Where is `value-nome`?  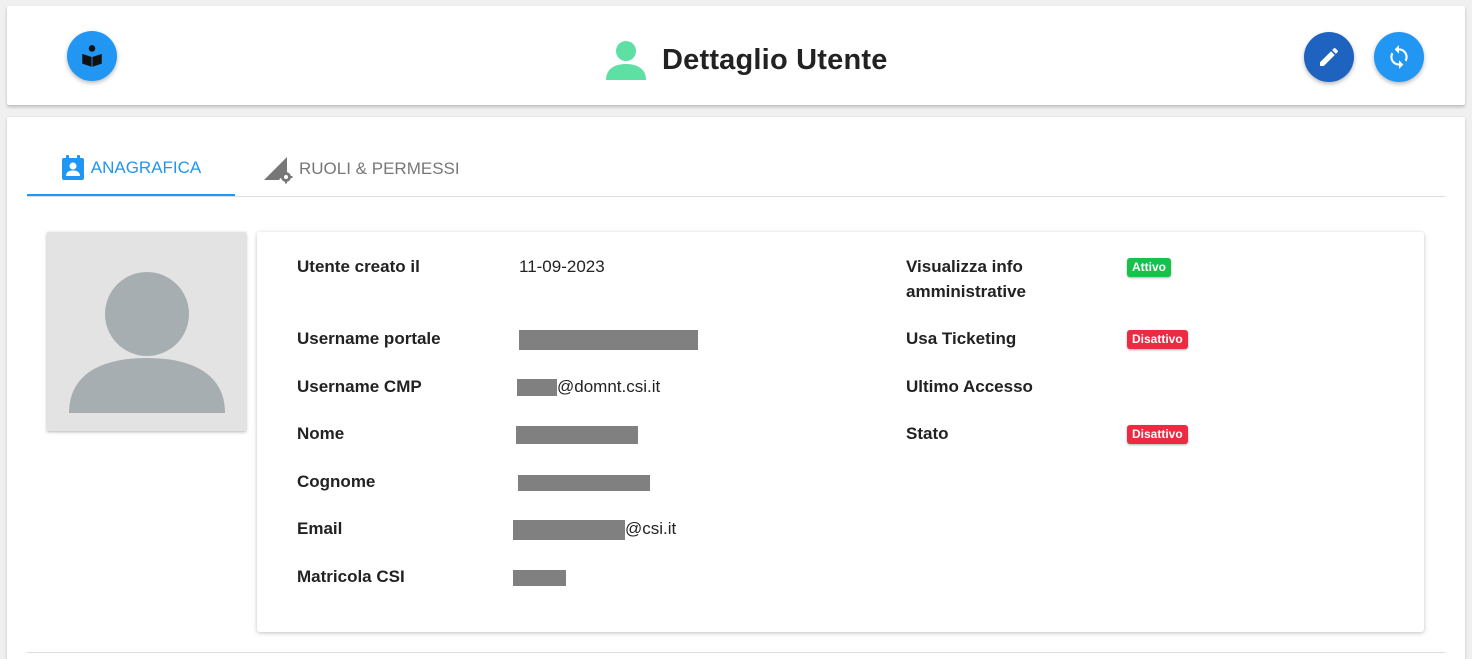
value-nome is located at coordinates (577, 433).